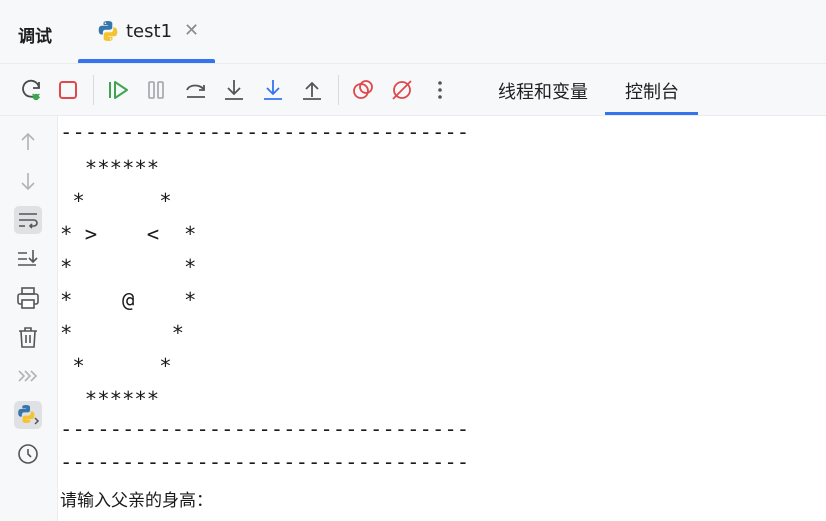 The width and height of the screenshot is (826, 521). What do you see at coordinates (363, 90) in the screenshot?
I see `view-breakpoints-icon` at bounding box center [363, 90].